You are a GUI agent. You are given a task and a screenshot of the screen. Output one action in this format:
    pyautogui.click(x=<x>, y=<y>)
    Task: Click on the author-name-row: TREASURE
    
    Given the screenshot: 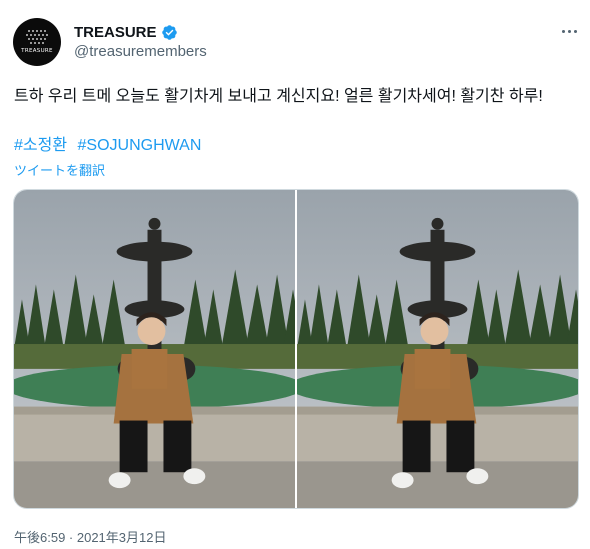 What is the action you would take?
    pyautogui.click(x=126, y=32)
    